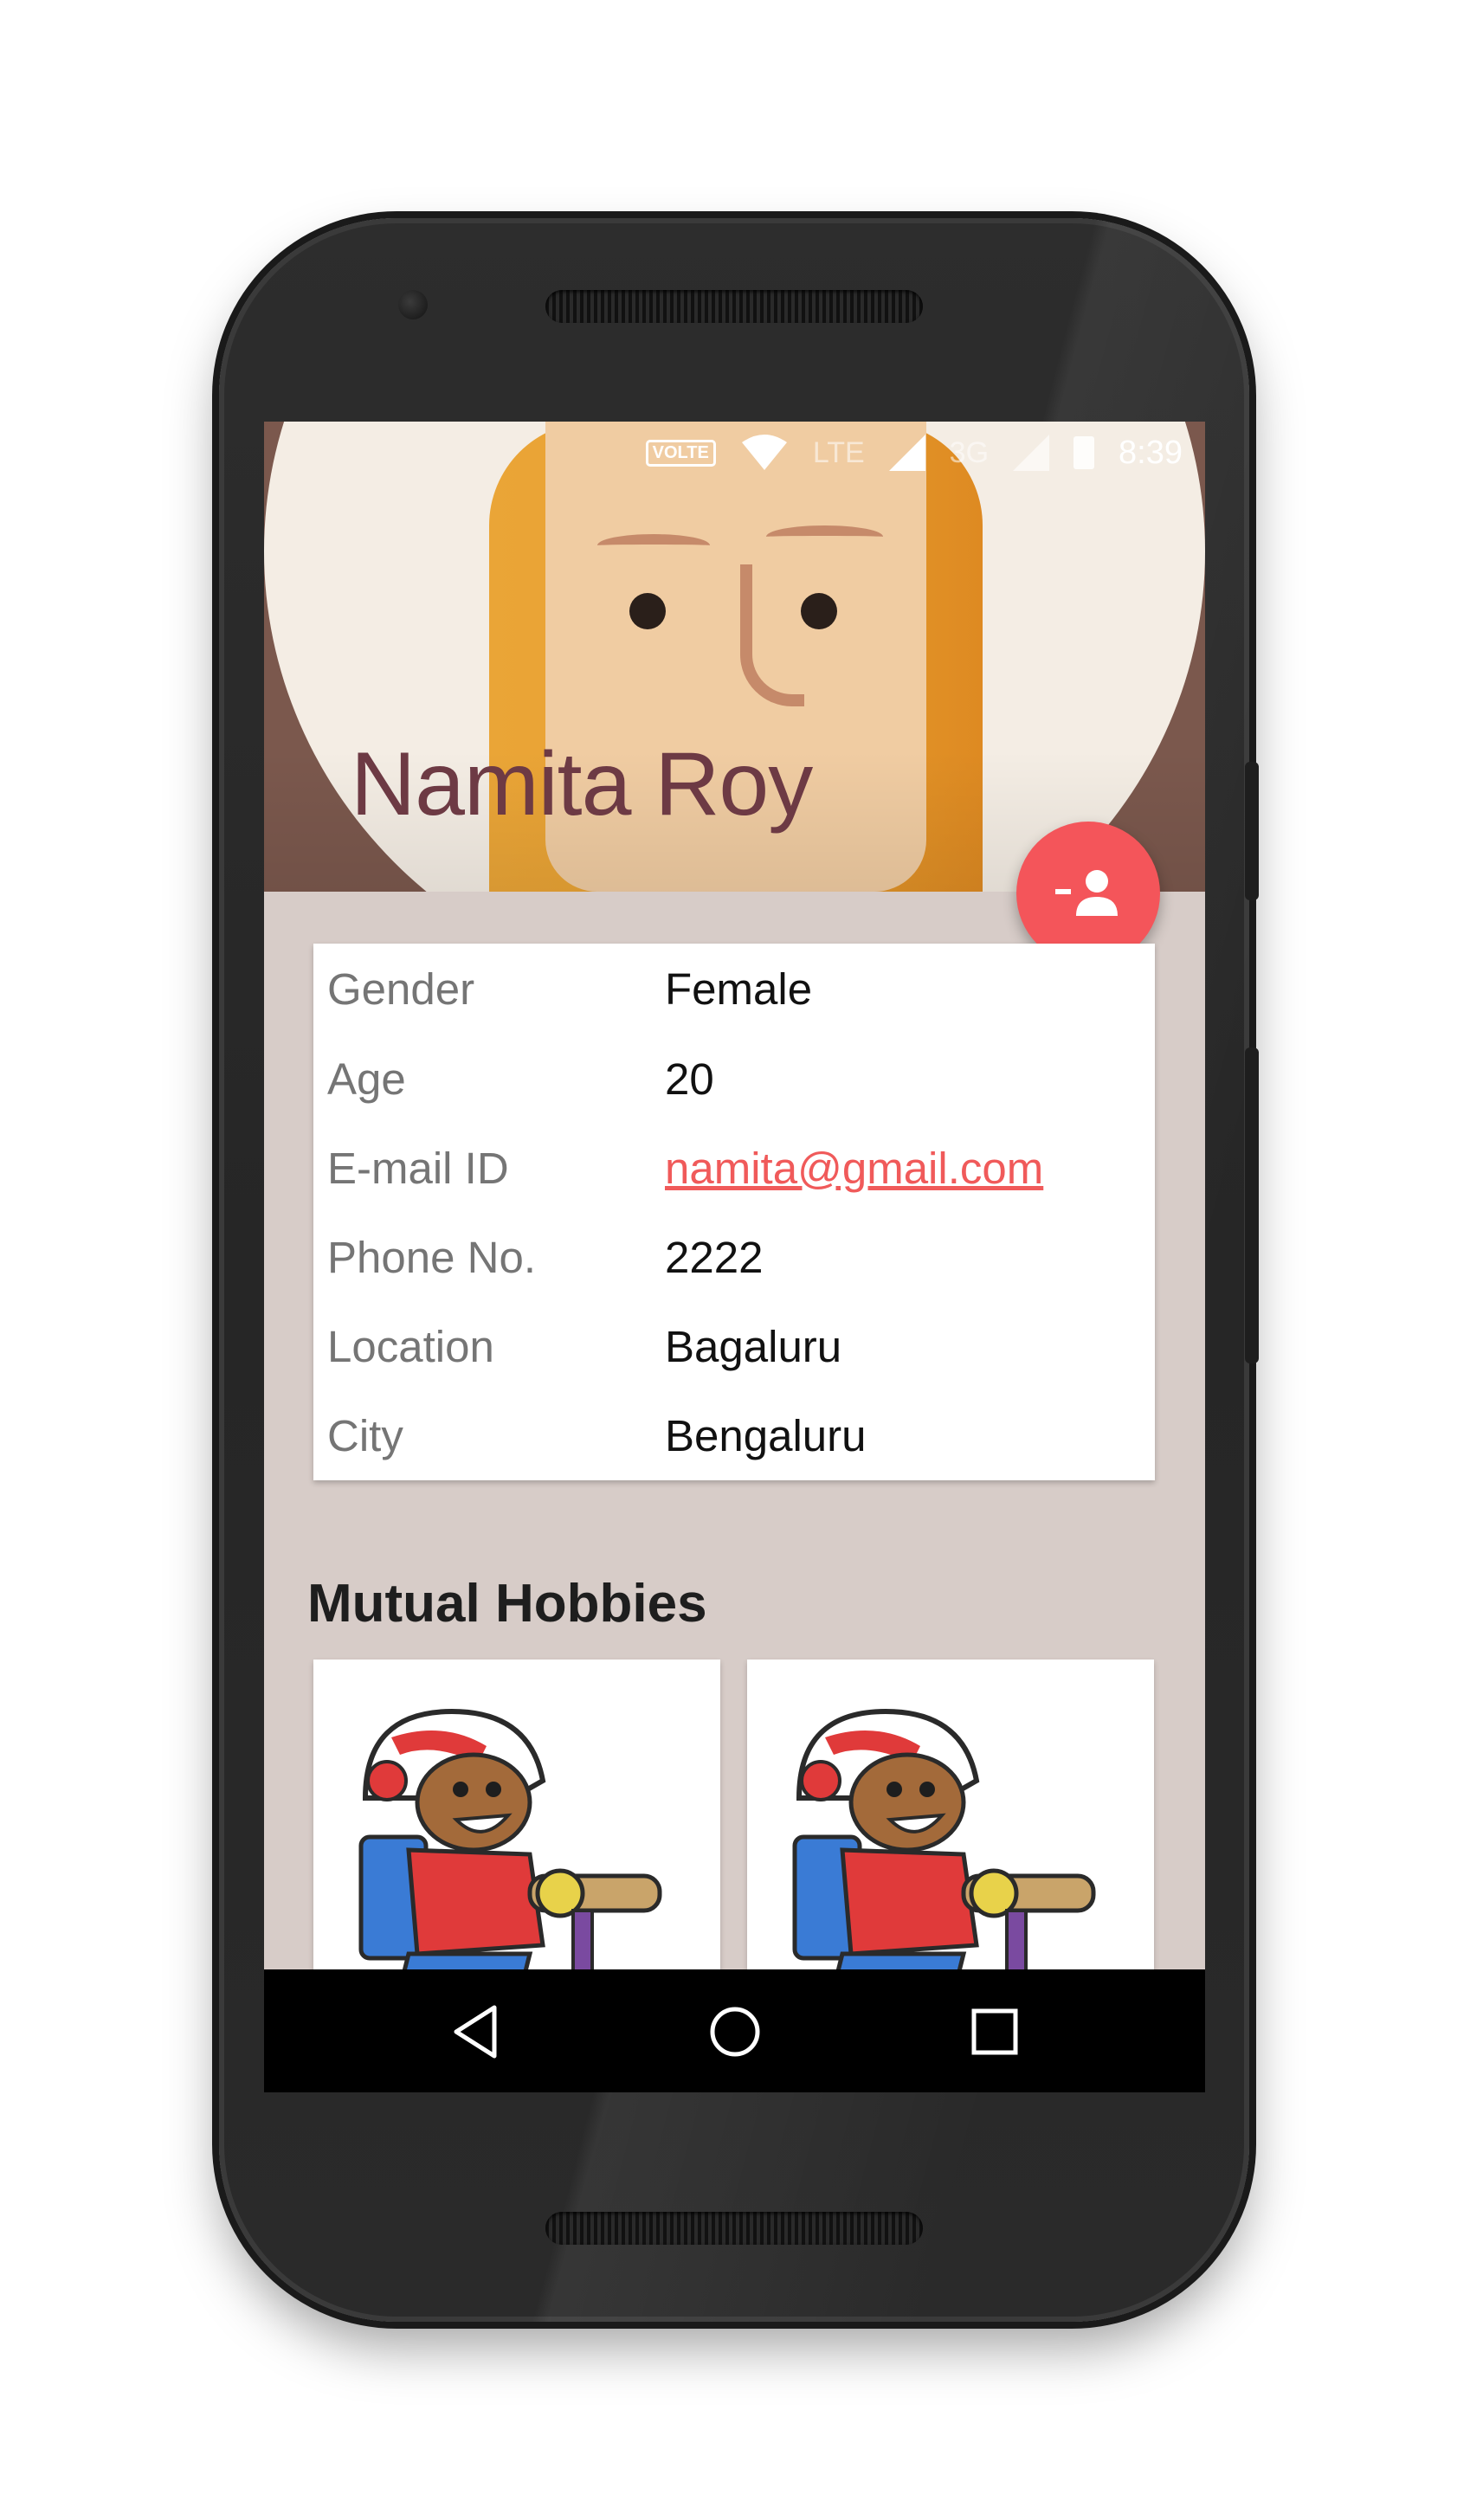 The height and width of the screenshot is (2520, 1470). Describe the element at coordinates (570, 989) in the screenshot. I see `detail-row-gender: Gender Female` at that location.